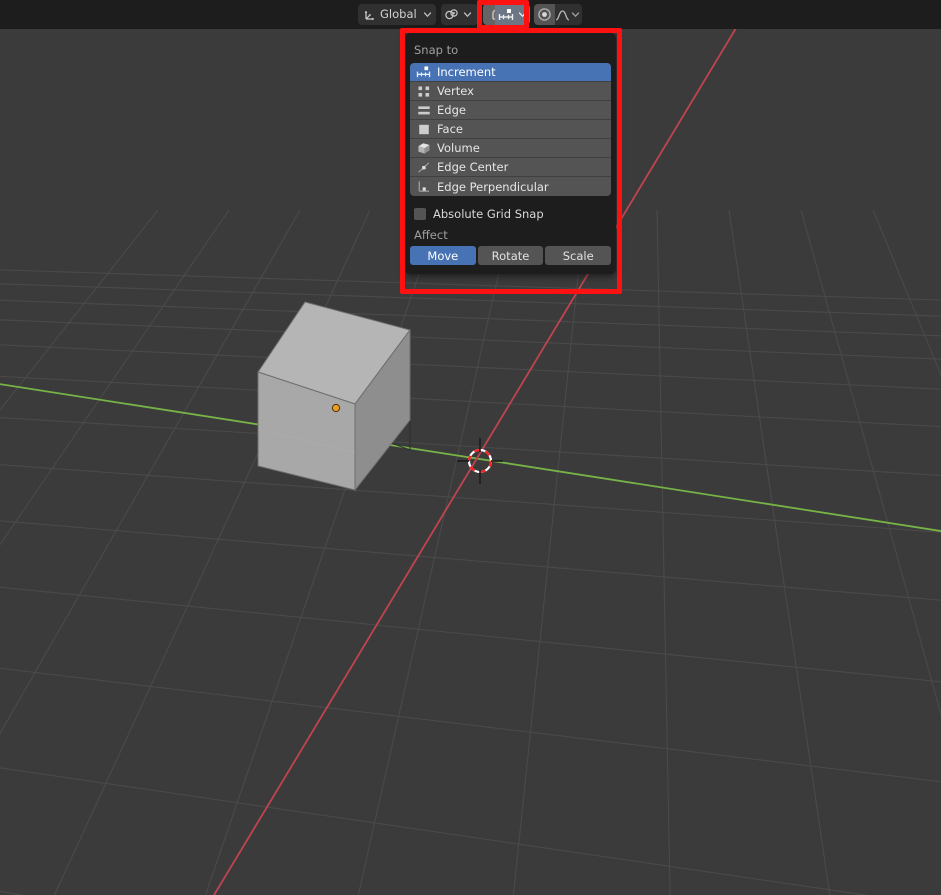  What do you see at coordinates (488, 214) in the screenshot?
I see `absolute-grid-snap-label: Absolute Grid Snap` at bounding box center [488, 214].